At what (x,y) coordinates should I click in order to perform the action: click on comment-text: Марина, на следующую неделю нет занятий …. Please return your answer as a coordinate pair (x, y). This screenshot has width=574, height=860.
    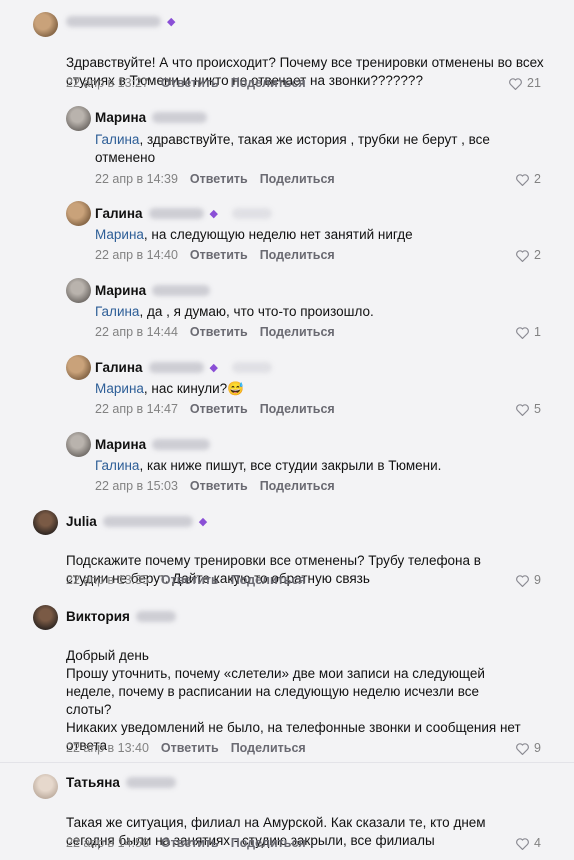
    Looking at the image, I should click on (305, 235).